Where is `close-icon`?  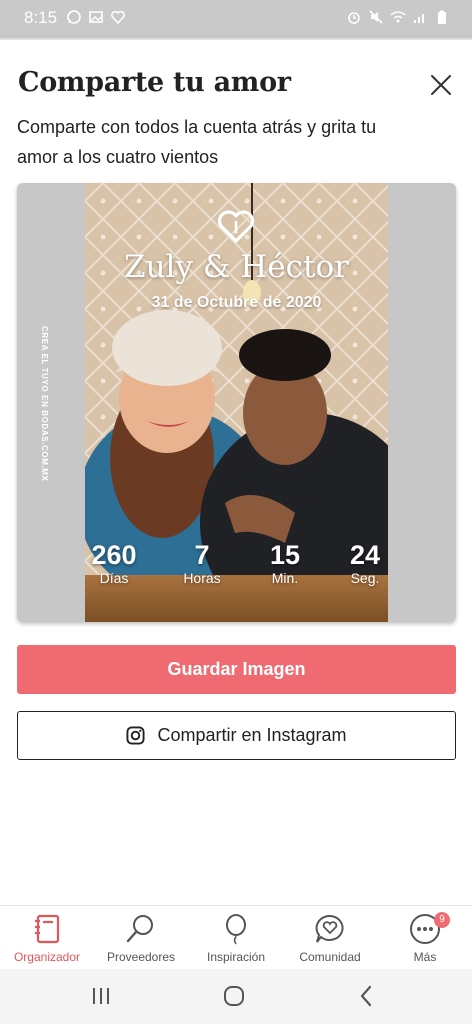
close-icon is located at coordinates (441, 85).